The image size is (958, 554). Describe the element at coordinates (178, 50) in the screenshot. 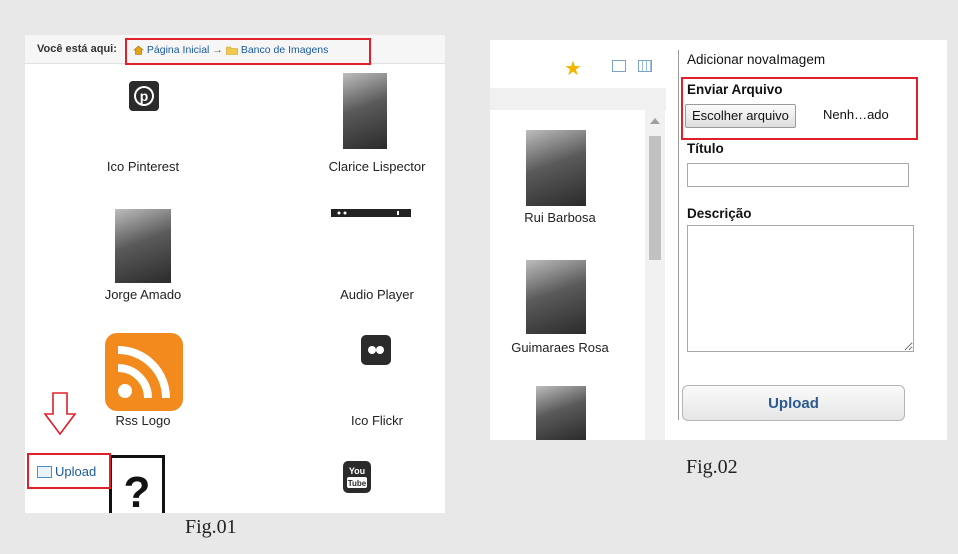

I see `breadcrumb-home-link: Página Inicial` at that location.